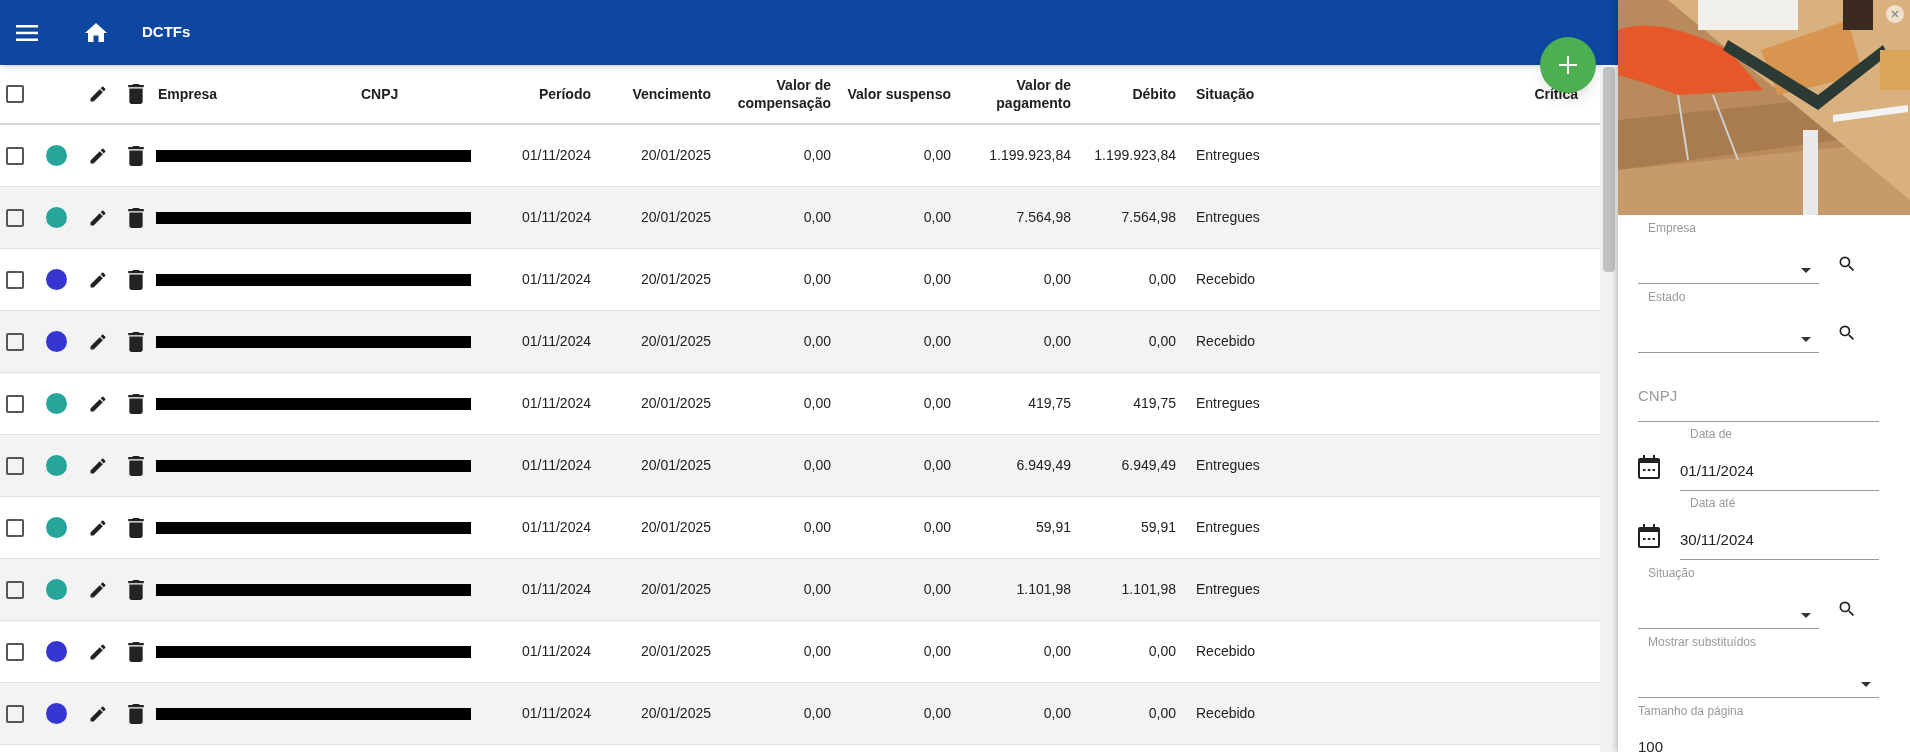 Image resolution: width=1910 pixels, height=752 pixels. I want to click on column-header: Débito, so click(1123, 94).